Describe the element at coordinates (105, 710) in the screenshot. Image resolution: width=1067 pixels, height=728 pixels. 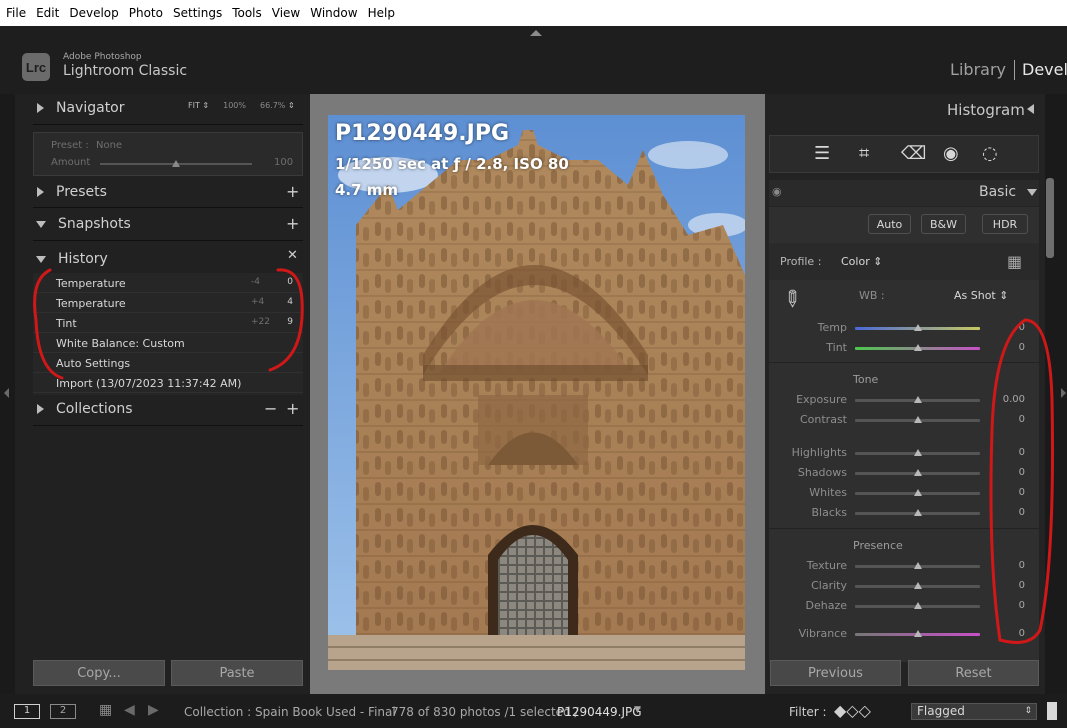
I see `grid-view-icon: ▦` at that location.